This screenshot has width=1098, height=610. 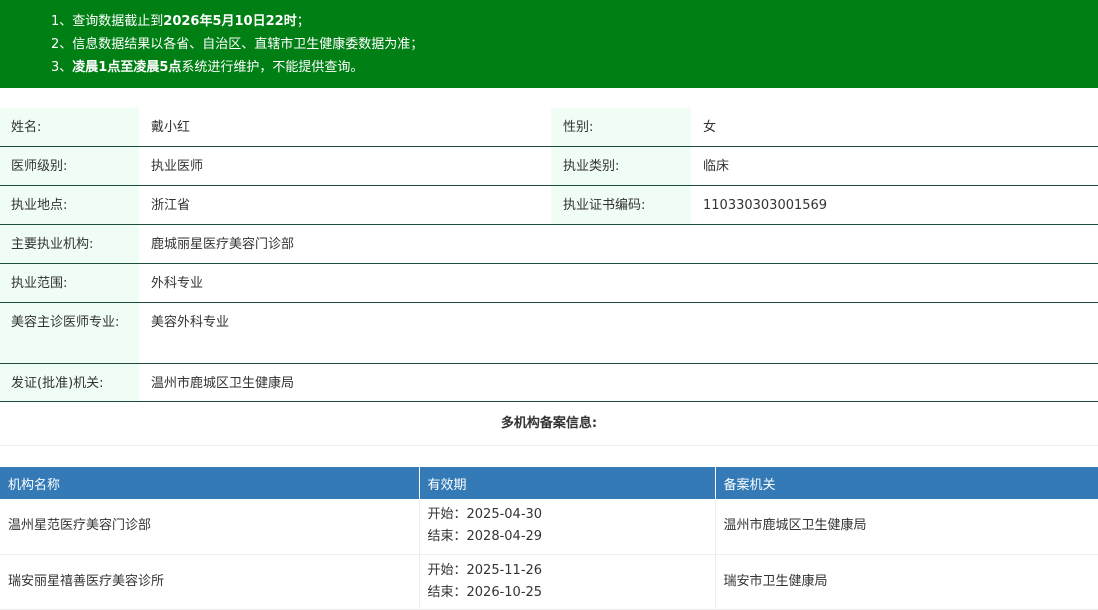 What do you see at coordinates (210, 527) in the screenshot?
I see `org-name-cell: 温州星范医疗美容门诊部` at bounding box center [210, 527].